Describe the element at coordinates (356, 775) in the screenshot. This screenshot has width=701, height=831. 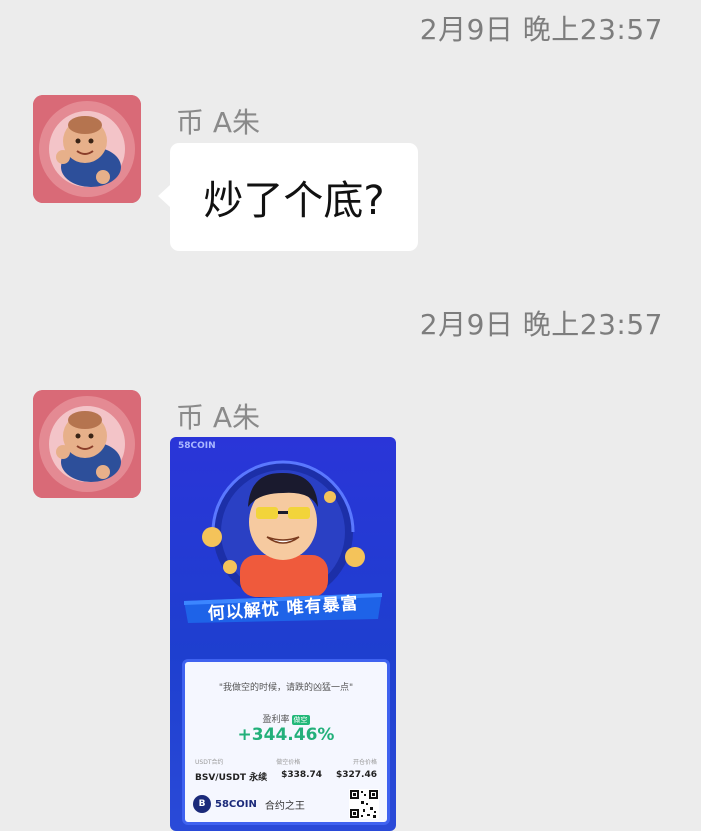
I see `exit-price: $327.46` at that location.